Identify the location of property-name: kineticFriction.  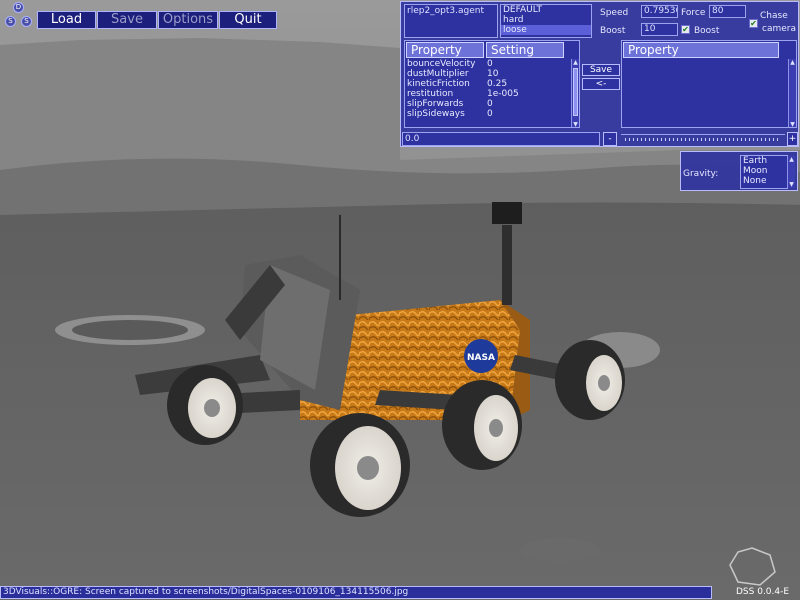
(438, 84).